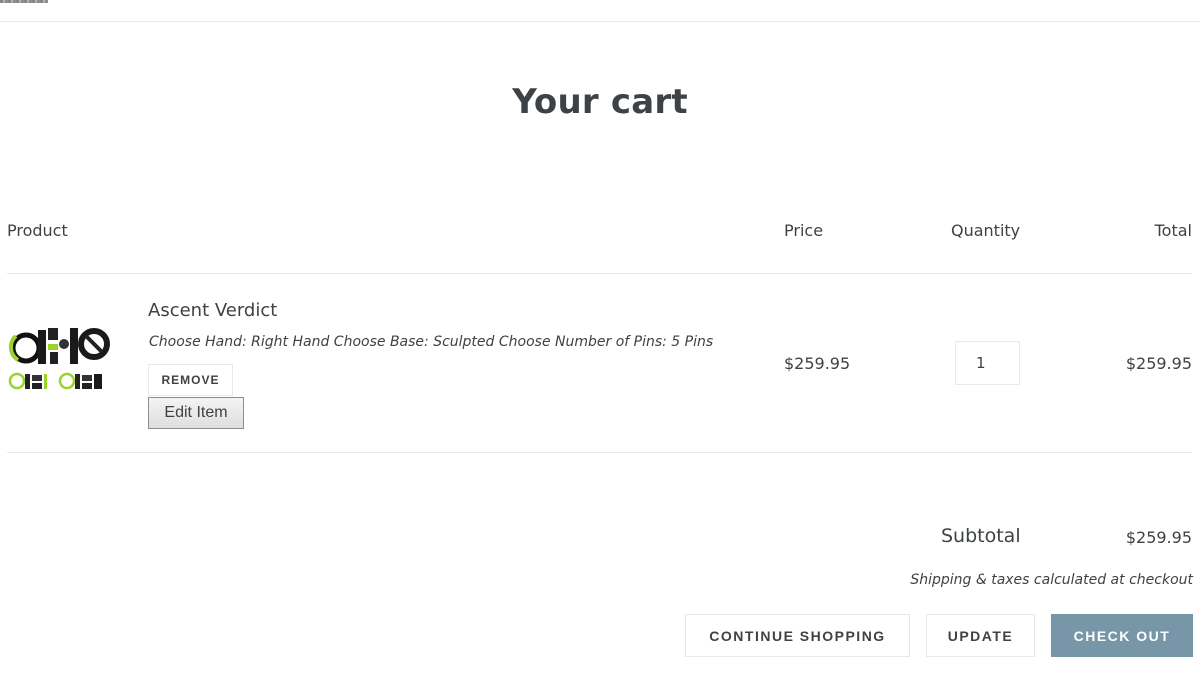  What do you see at coordinates (804, 230) in the screenshot?
I see `column-header-price: Price` at bounding box center [804, 230].